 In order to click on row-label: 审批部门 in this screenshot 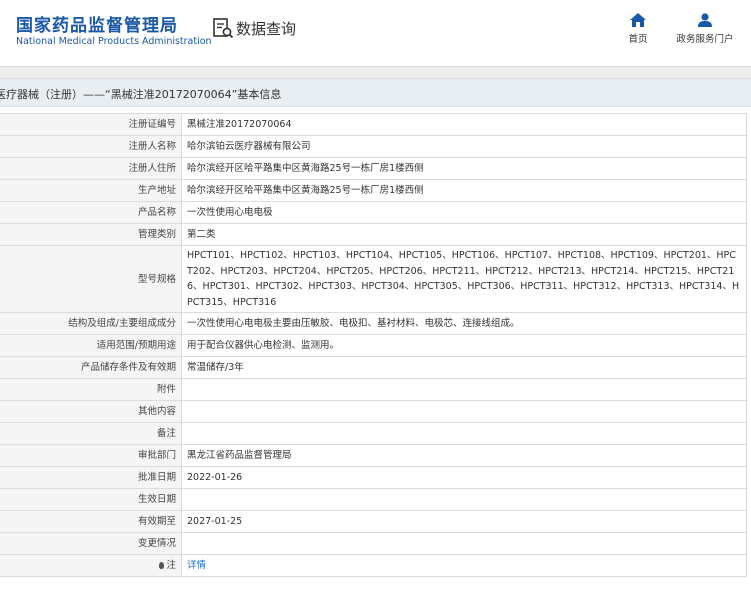, I will do `click(91, 455)`.